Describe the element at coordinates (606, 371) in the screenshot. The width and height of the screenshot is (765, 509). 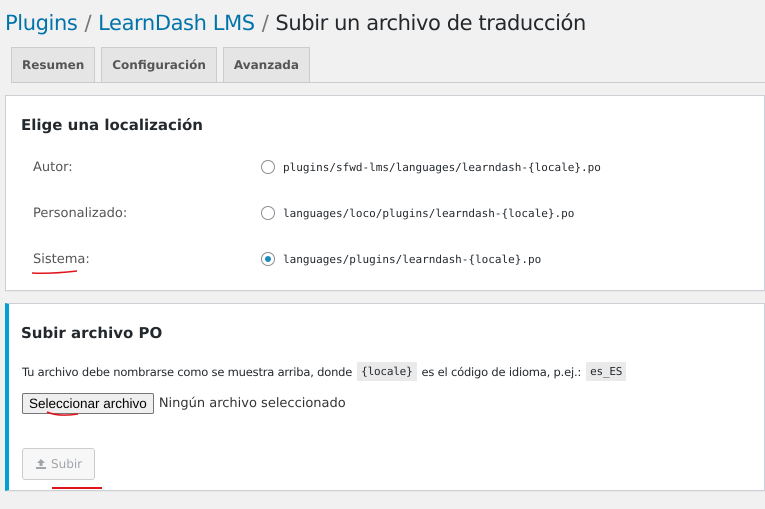
I see `code-snippet: es_ES` at that location.